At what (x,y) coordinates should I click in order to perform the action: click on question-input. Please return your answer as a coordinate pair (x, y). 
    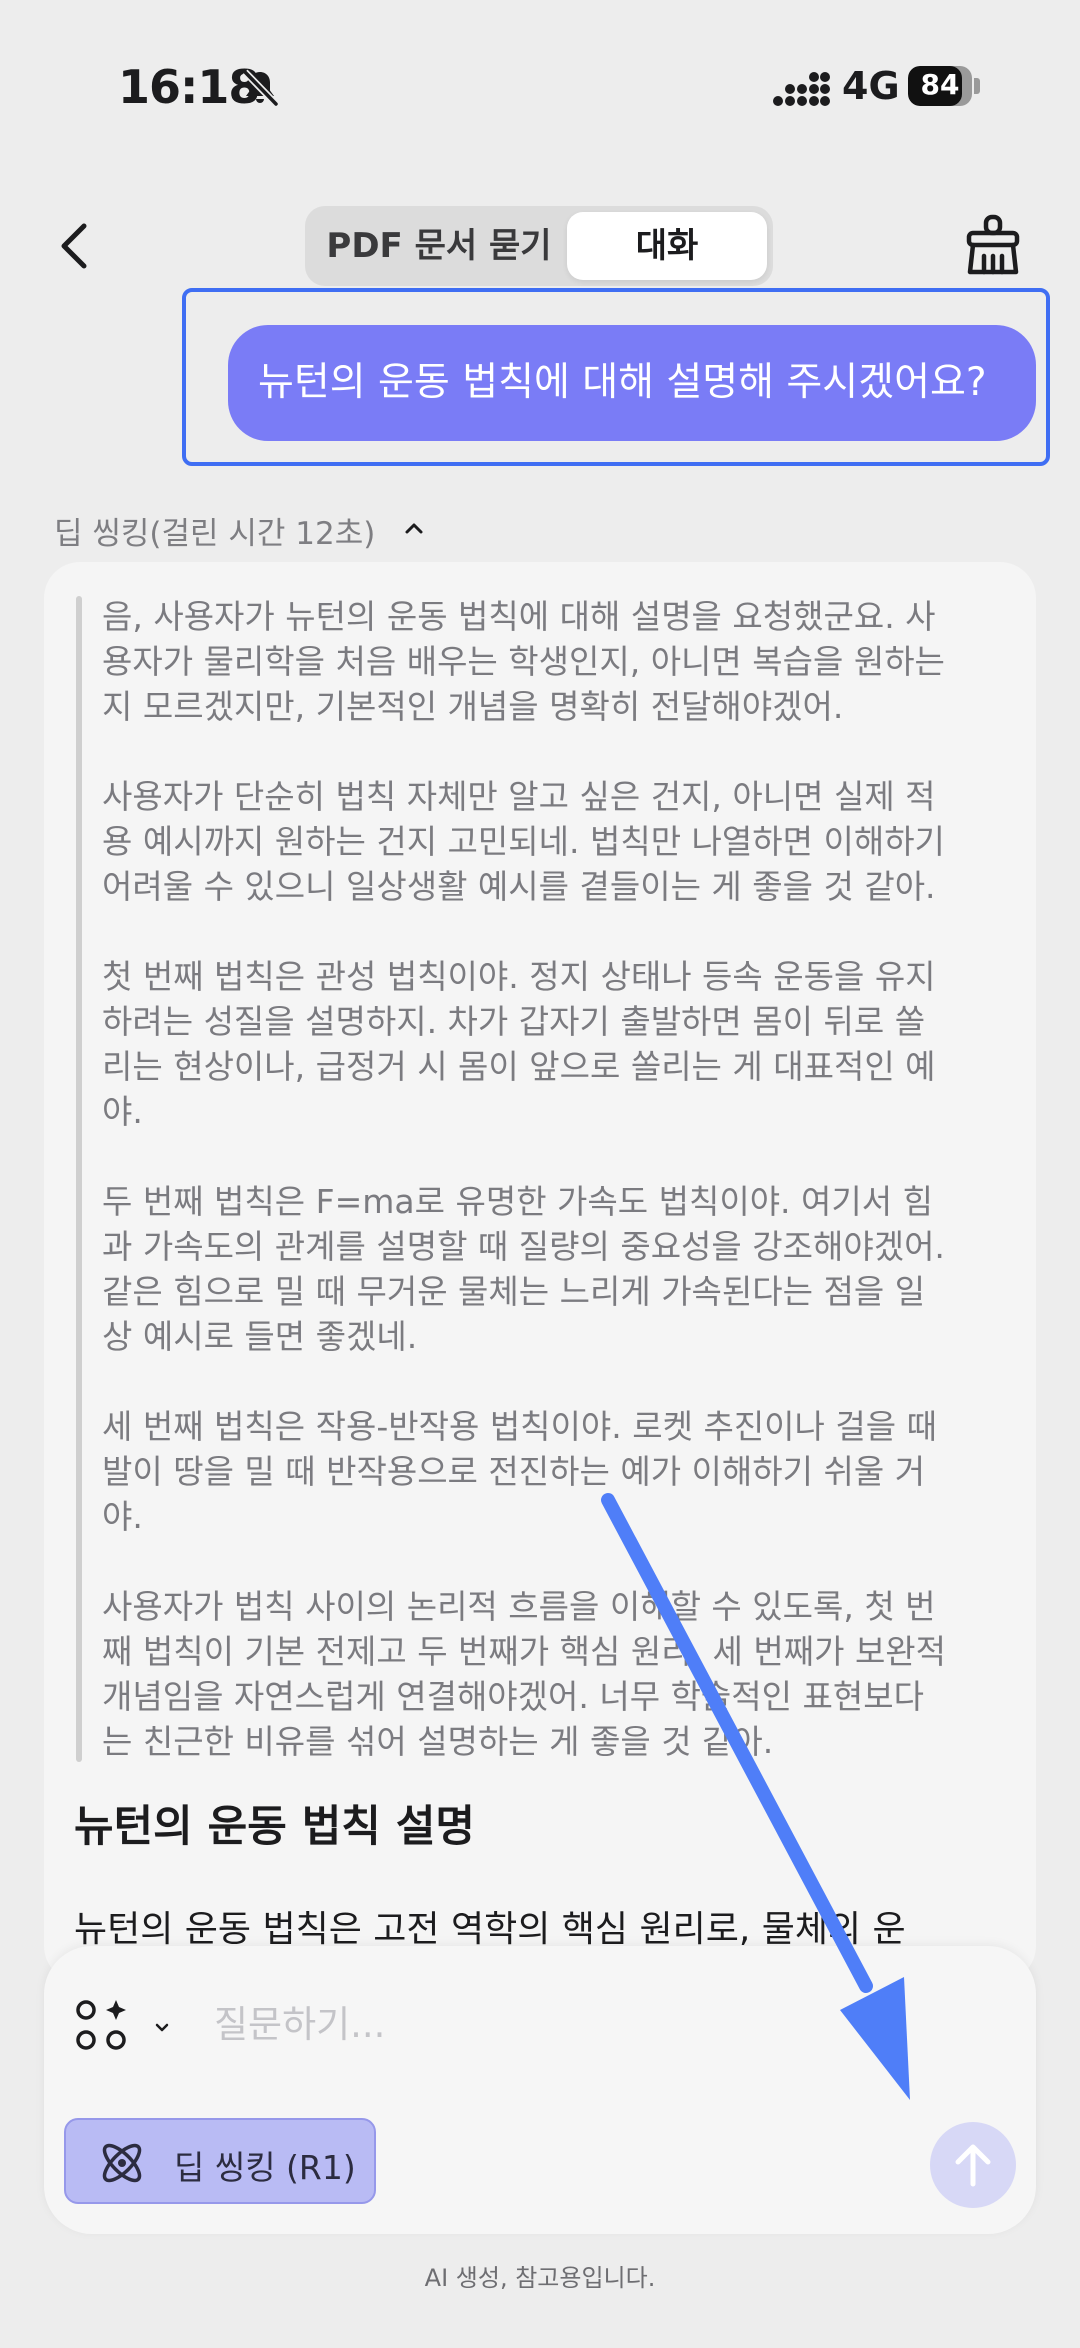
    Looking at the image, I should click on (564, 2024).